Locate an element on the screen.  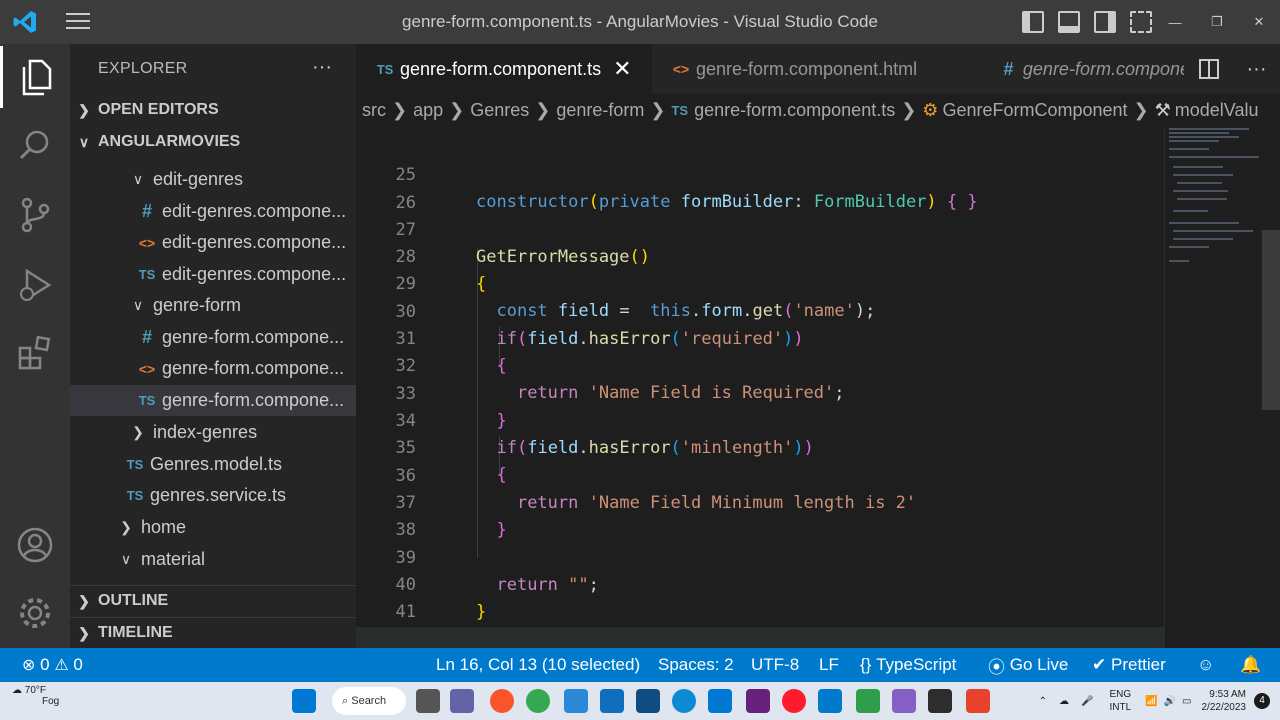
problems-indicator: ⊗ 0 ⚠ 0 is located at coordinates (52, 665).